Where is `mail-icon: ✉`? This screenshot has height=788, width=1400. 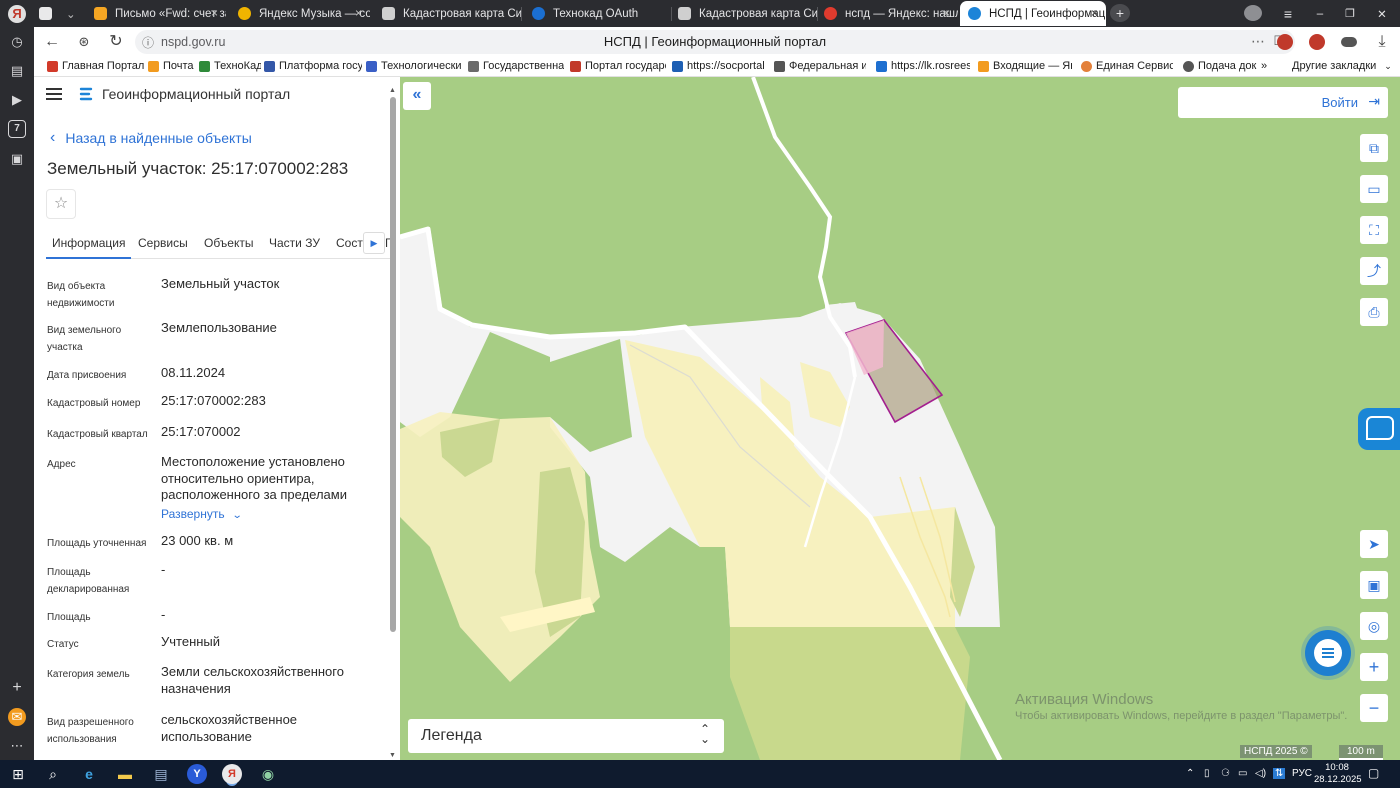
mail-icon: ✉ is located at coordinates (17, 717).